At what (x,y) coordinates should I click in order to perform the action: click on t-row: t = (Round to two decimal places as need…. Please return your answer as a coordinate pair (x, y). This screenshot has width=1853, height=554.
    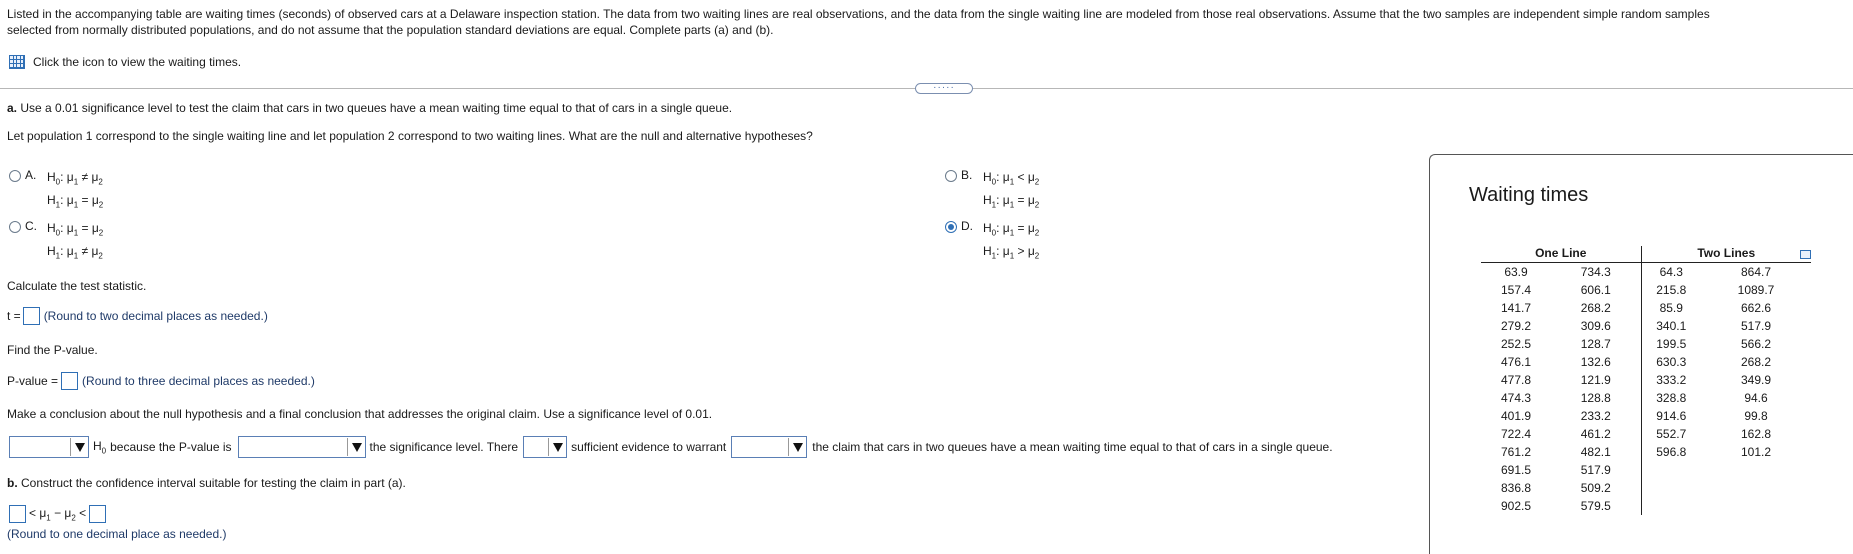
    Looking at the image, I should click on (137, 316).